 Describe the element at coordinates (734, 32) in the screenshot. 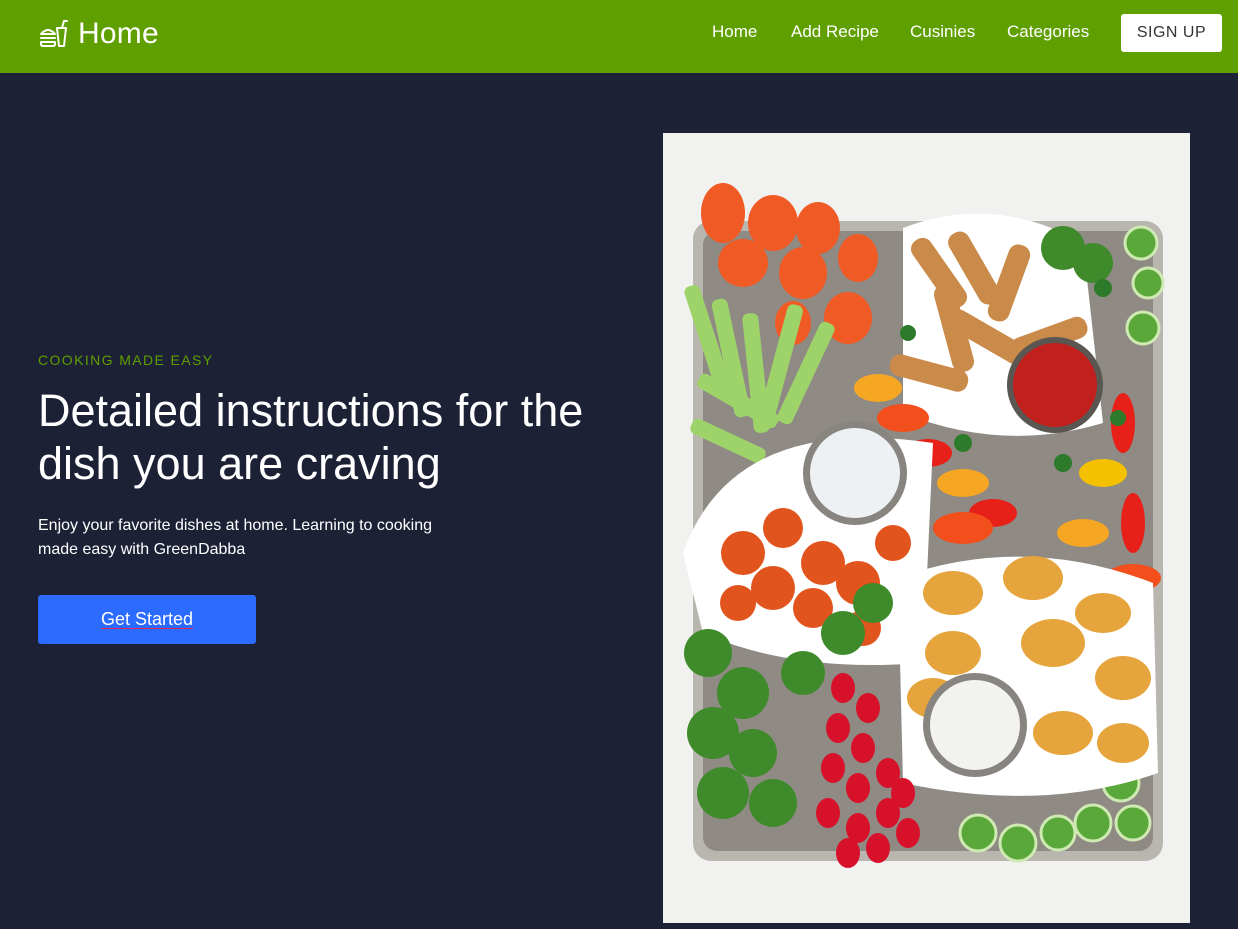

I see `nav-link-home: Home` at that location.